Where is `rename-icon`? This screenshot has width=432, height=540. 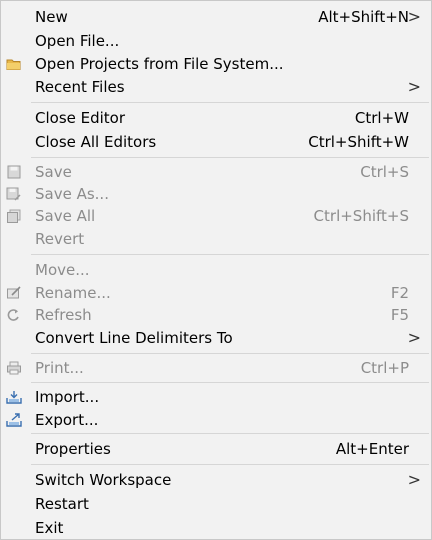 rename-icon is located at coordinates (14, 292).